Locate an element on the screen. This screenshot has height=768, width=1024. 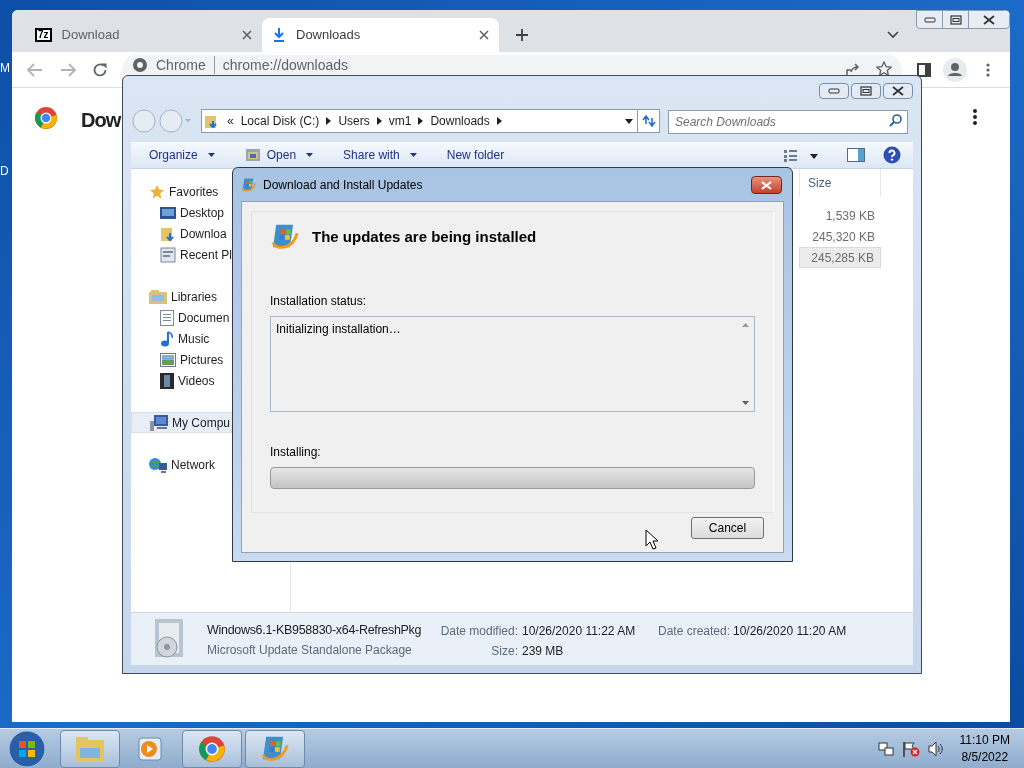
window-close-button is located at coordinates (898, 91).